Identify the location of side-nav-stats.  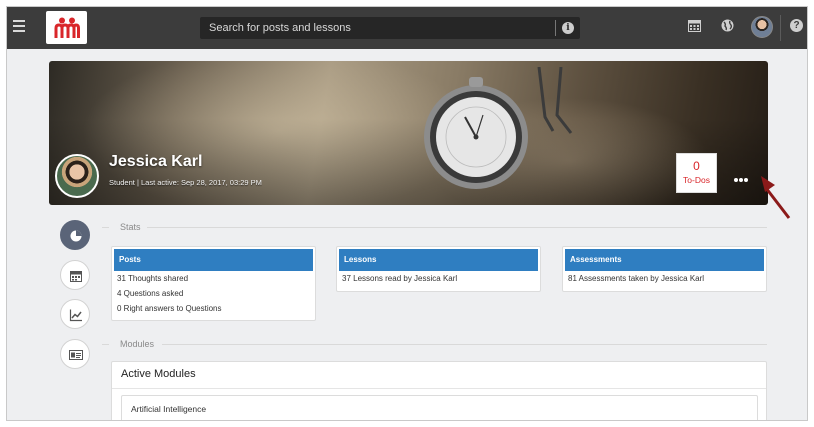
(75, 235).